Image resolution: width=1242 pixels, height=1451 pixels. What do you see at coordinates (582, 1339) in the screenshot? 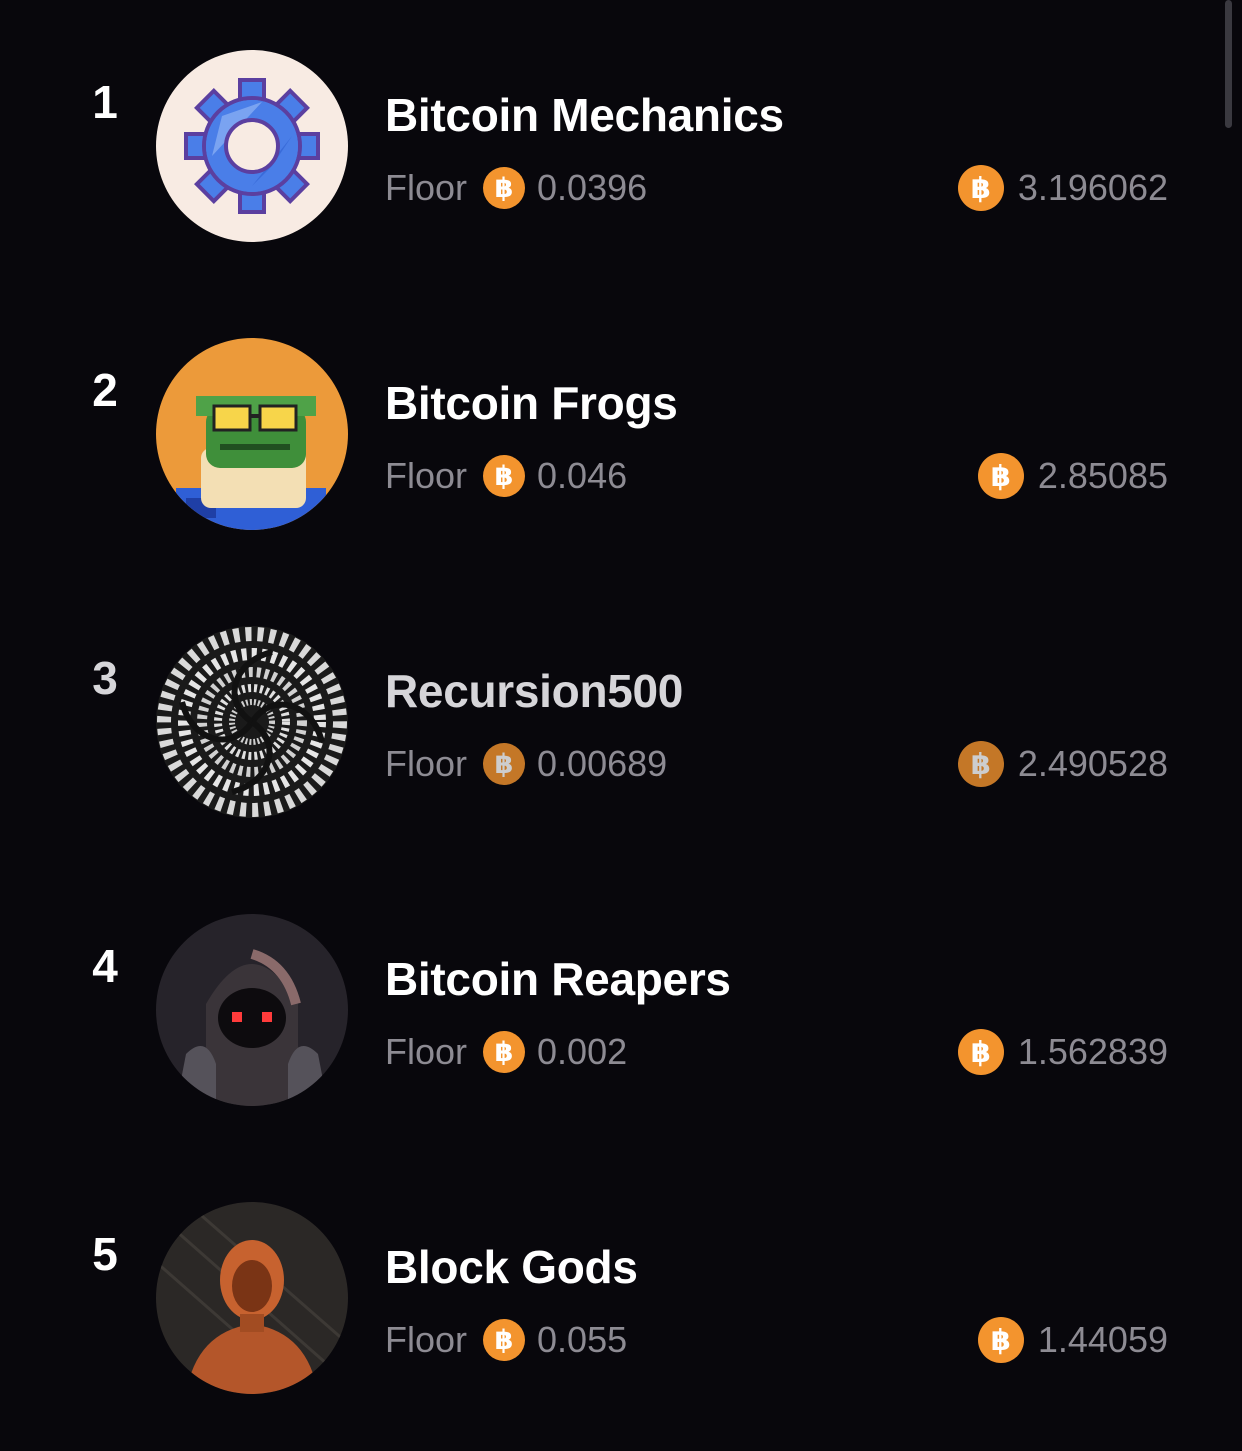
I see `floor-value: 0.055` at bounding box center [582, 1339].